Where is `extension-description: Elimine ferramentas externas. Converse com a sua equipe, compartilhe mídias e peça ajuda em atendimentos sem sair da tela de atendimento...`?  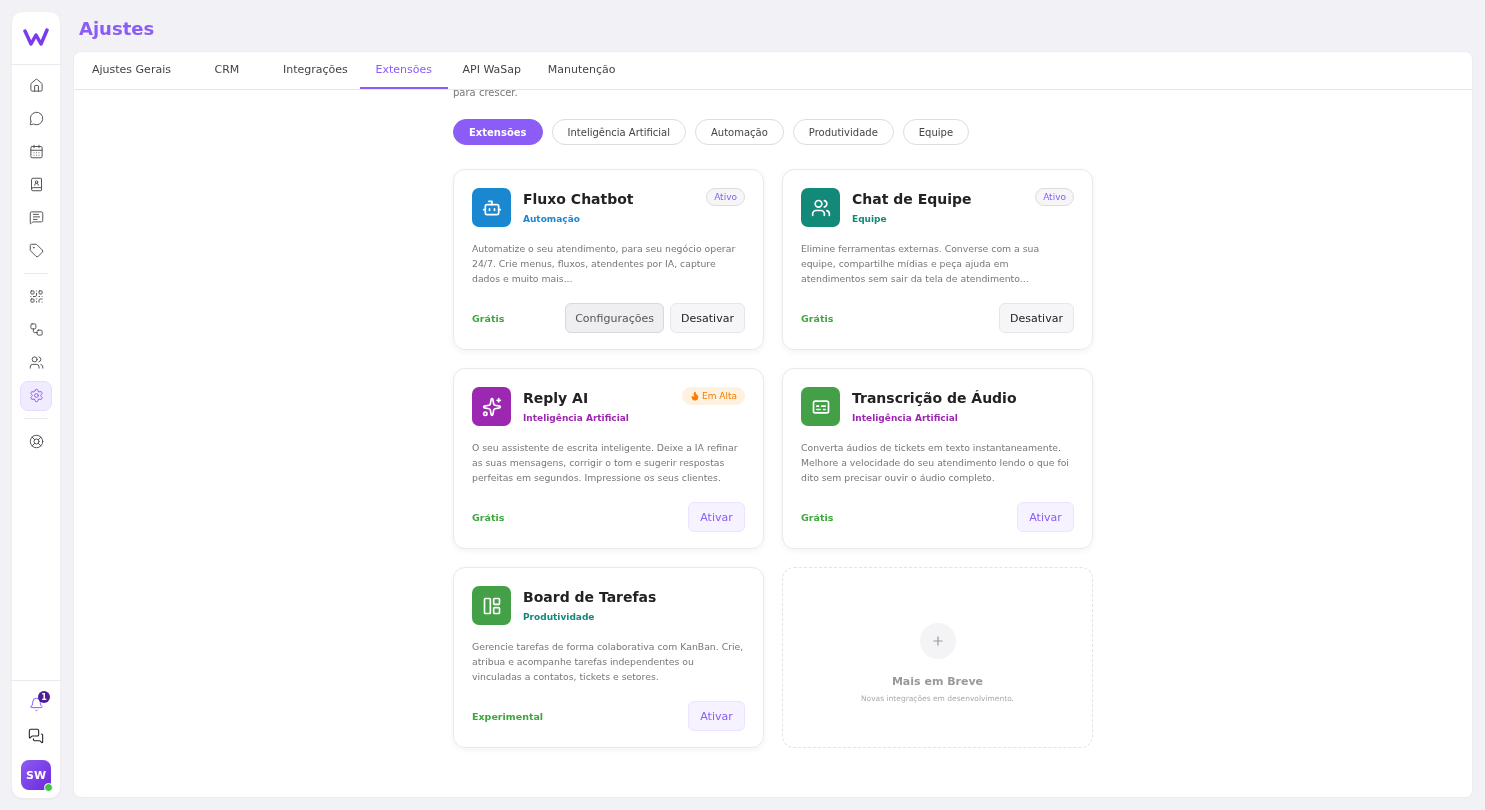
extension-description: Elimine ferramentas externas. Converse com a sua equipe, compartilhe mídias e peça ajuda em atendimentos sem sair da tela de atendimento... is located at coordinates (921, 264).